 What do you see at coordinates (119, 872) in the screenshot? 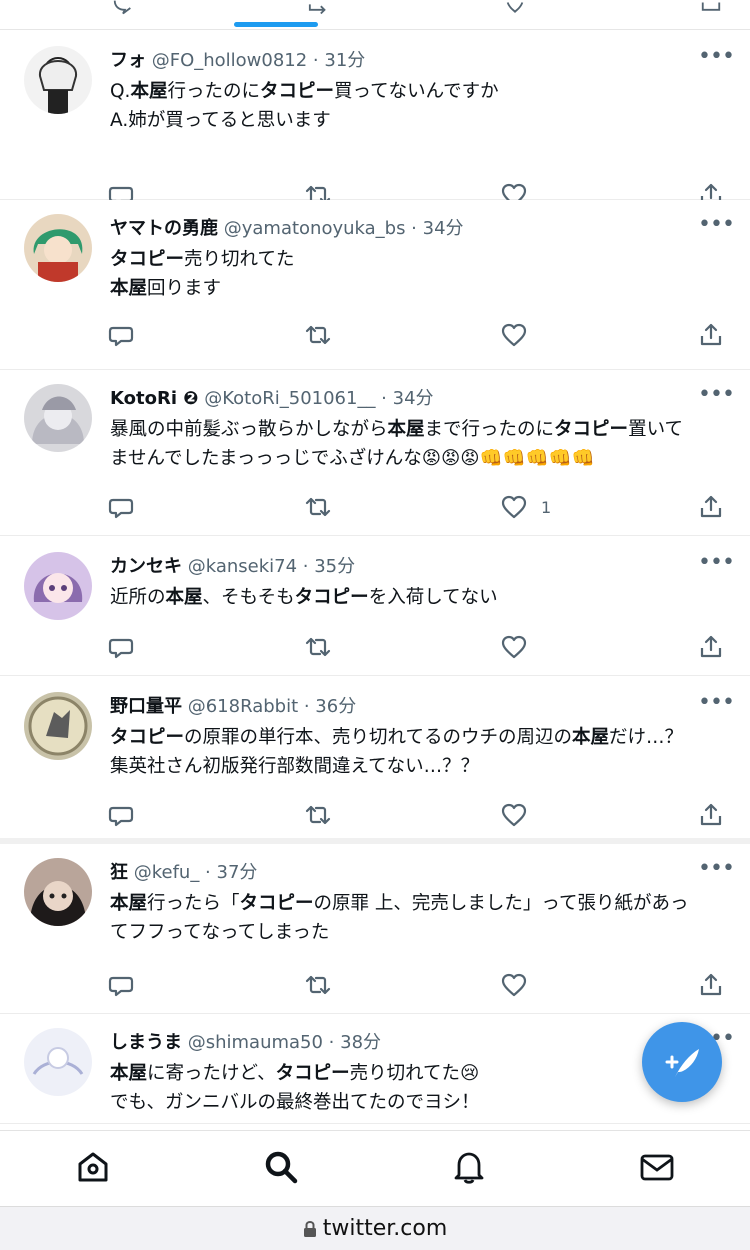
I see `display-name: 狂` at bounding box center [119, 872].